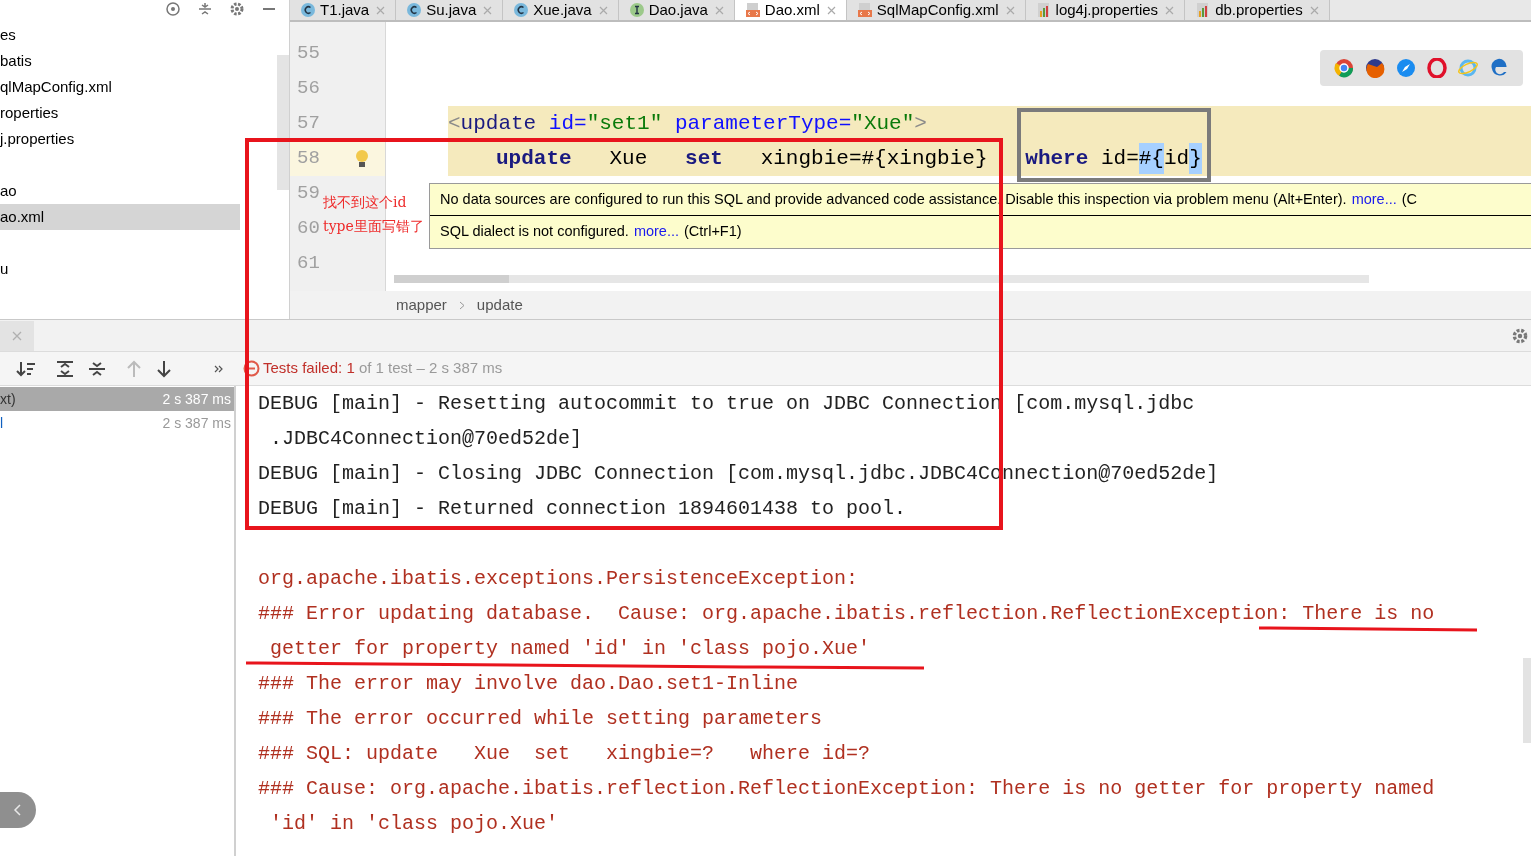 Image resolution: width=1531 pixels, height=857 pixels. Describe the element at coordinates (16, 61) in the screenshot. I see `tree-item: batis` at that location.